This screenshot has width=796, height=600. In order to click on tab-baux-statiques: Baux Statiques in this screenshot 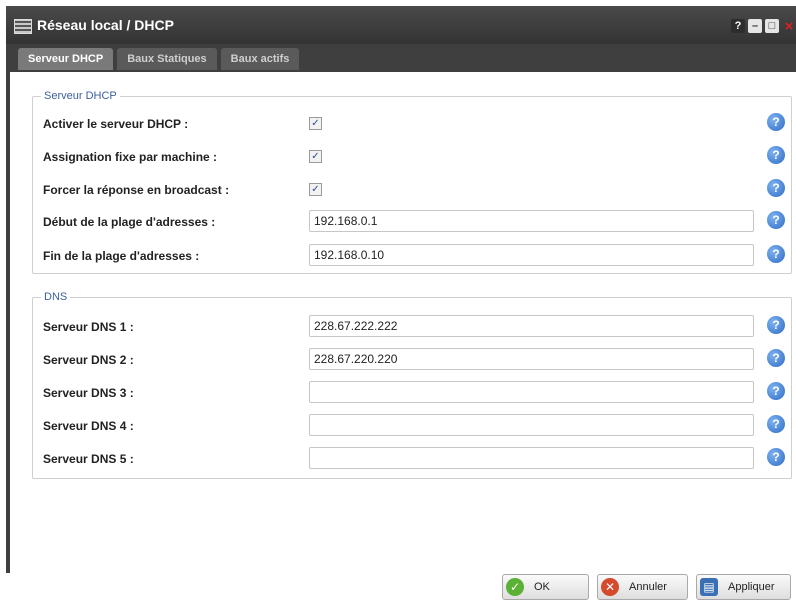, I will do `click(167, 59)`.